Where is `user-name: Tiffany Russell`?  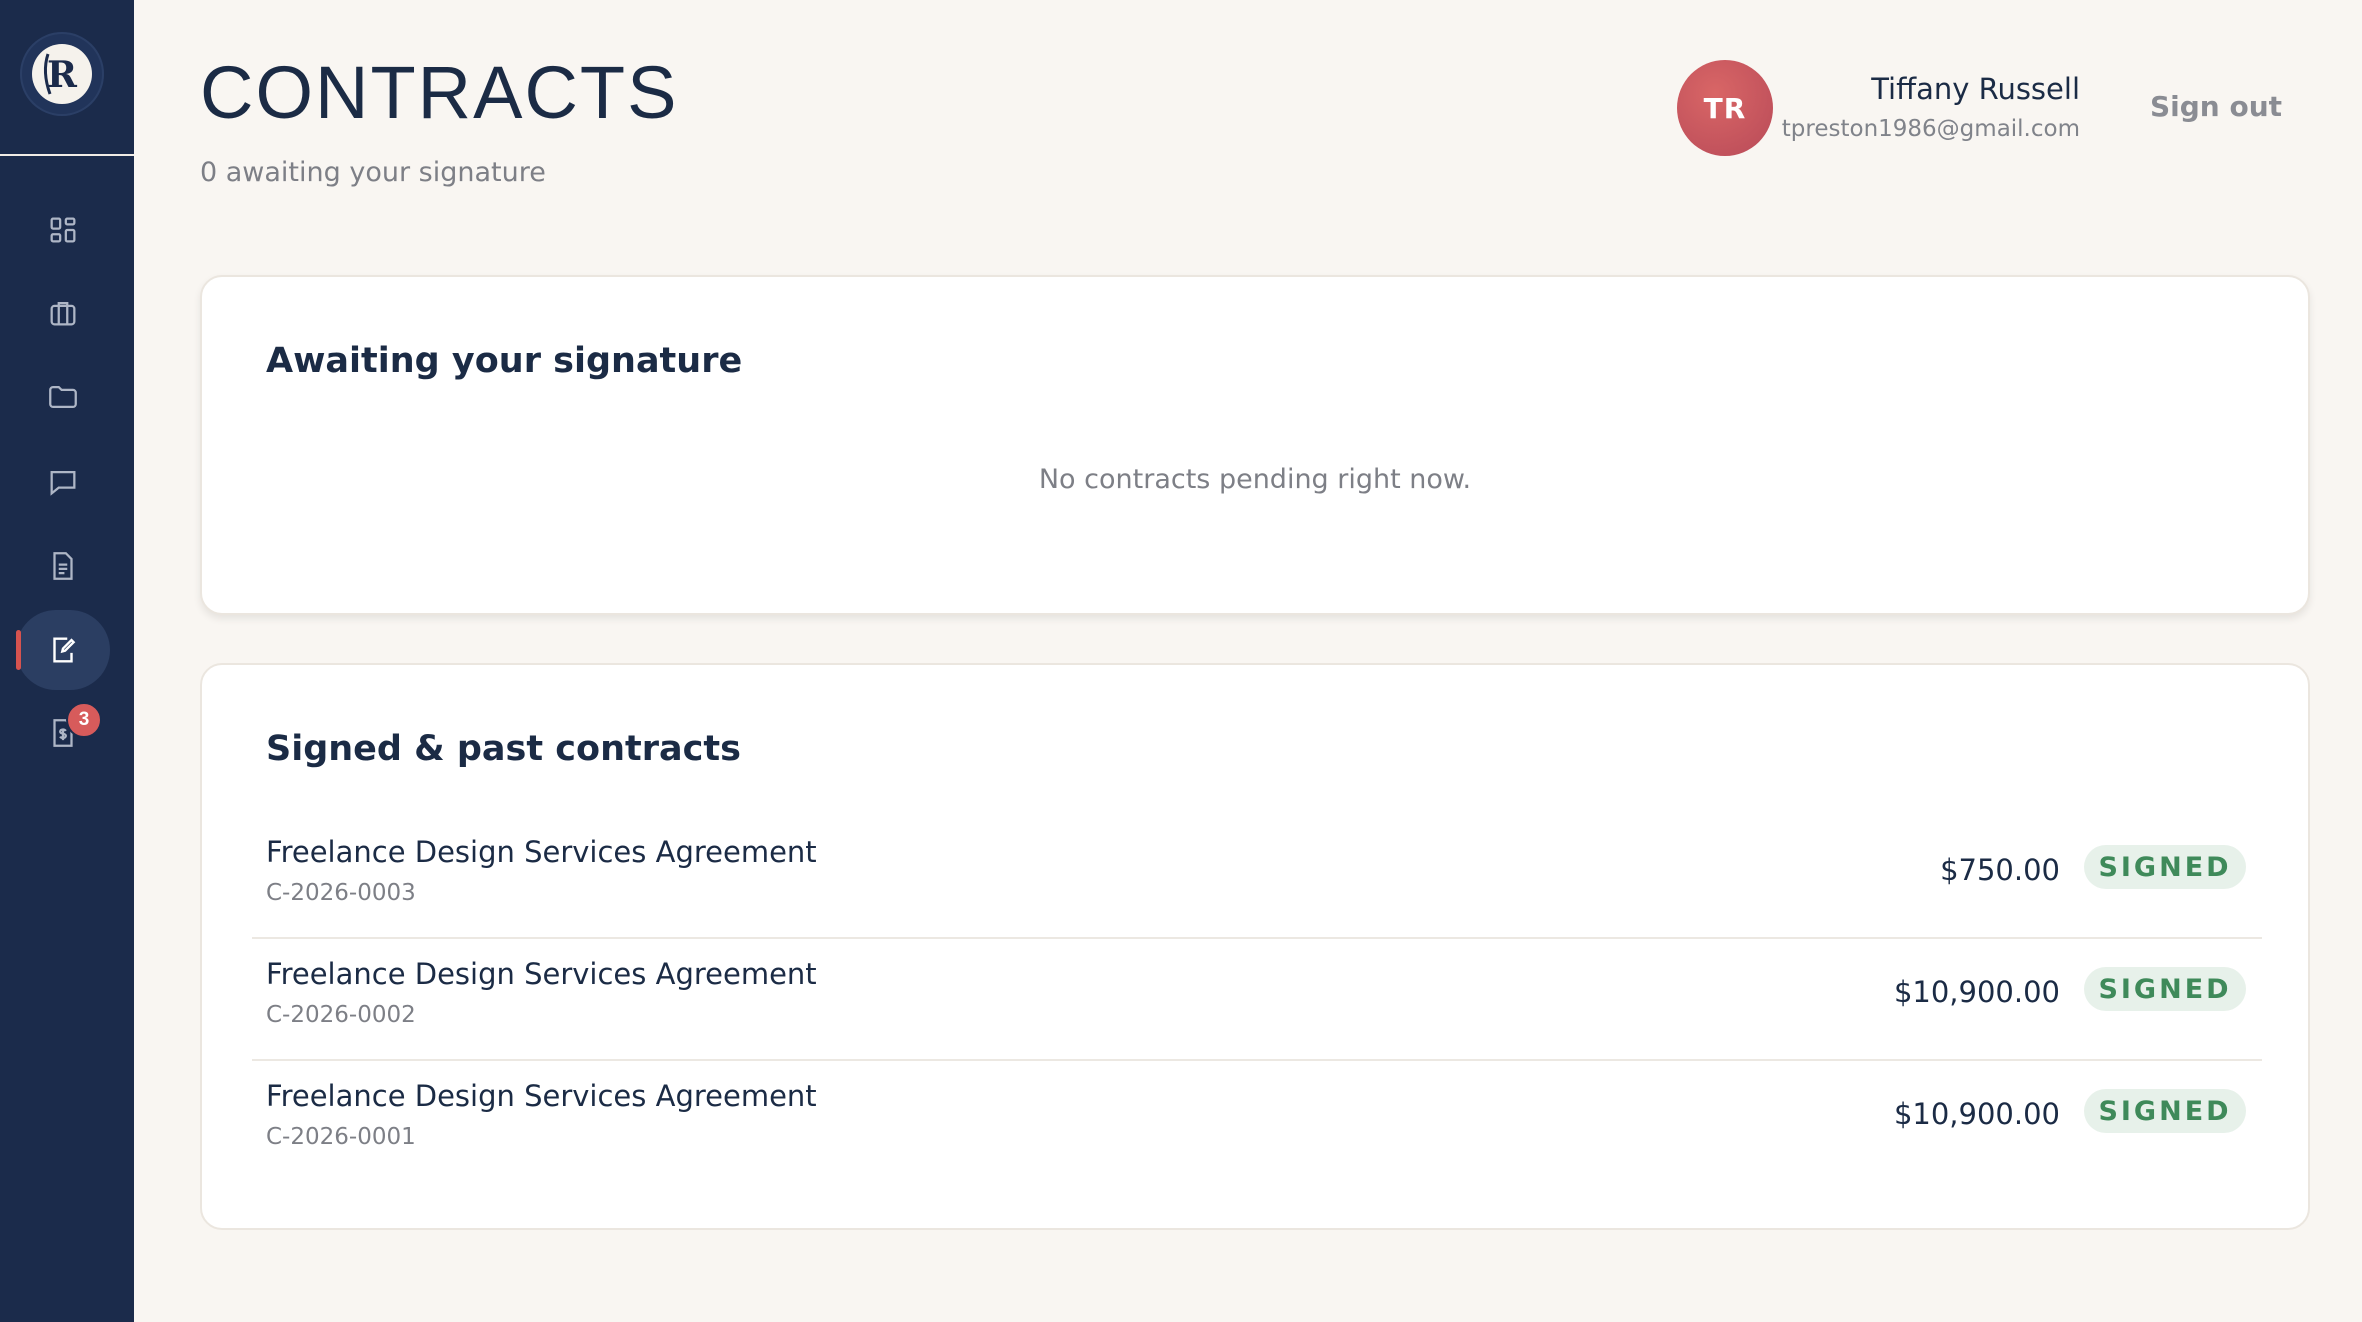 user-name: Tiffany Russell is located at coordinates (1975, 89).